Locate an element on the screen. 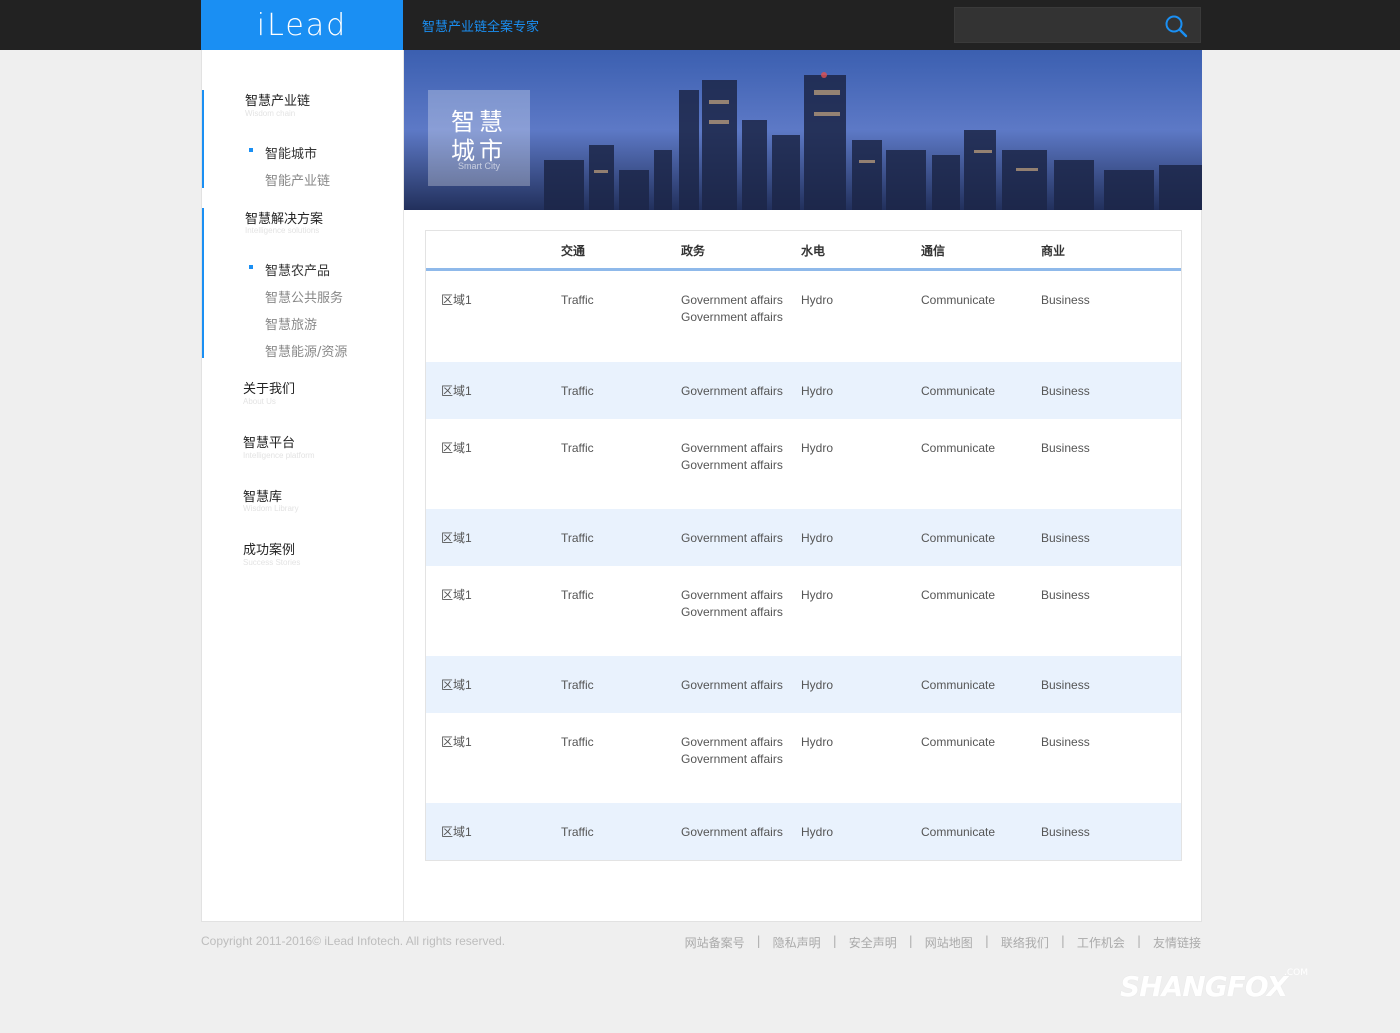  search-icon is located at coordinates (1176, 26).